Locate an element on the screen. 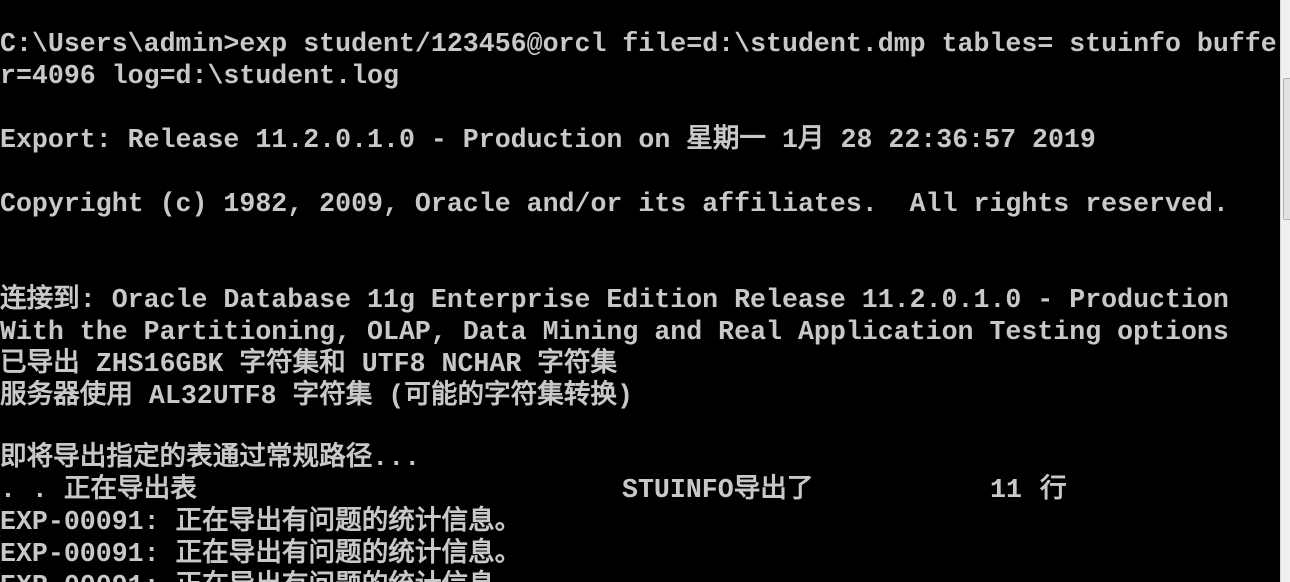 The width and height of the screenshot is (1290, 582). terminal-line: r=4096 log=d:\student.log is located at coordinates (199, 76).